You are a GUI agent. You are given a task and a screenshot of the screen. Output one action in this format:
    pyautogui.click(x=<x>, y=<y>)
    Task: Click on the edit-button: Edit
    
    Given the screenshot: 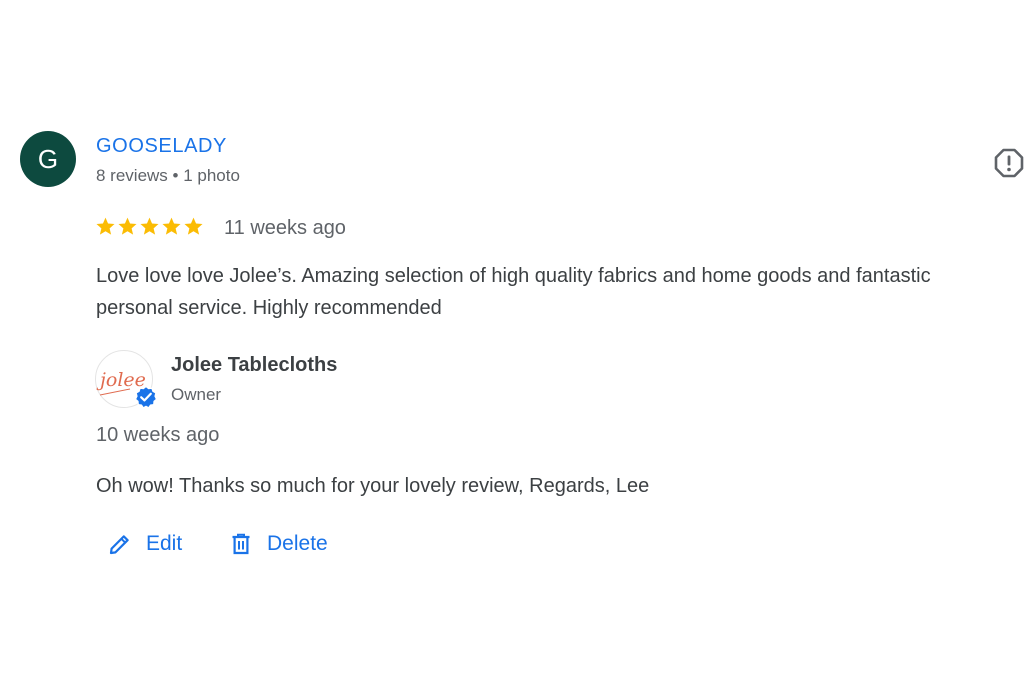 What is the action you would take?
    pyautogui.click(x=145, y=544)
    